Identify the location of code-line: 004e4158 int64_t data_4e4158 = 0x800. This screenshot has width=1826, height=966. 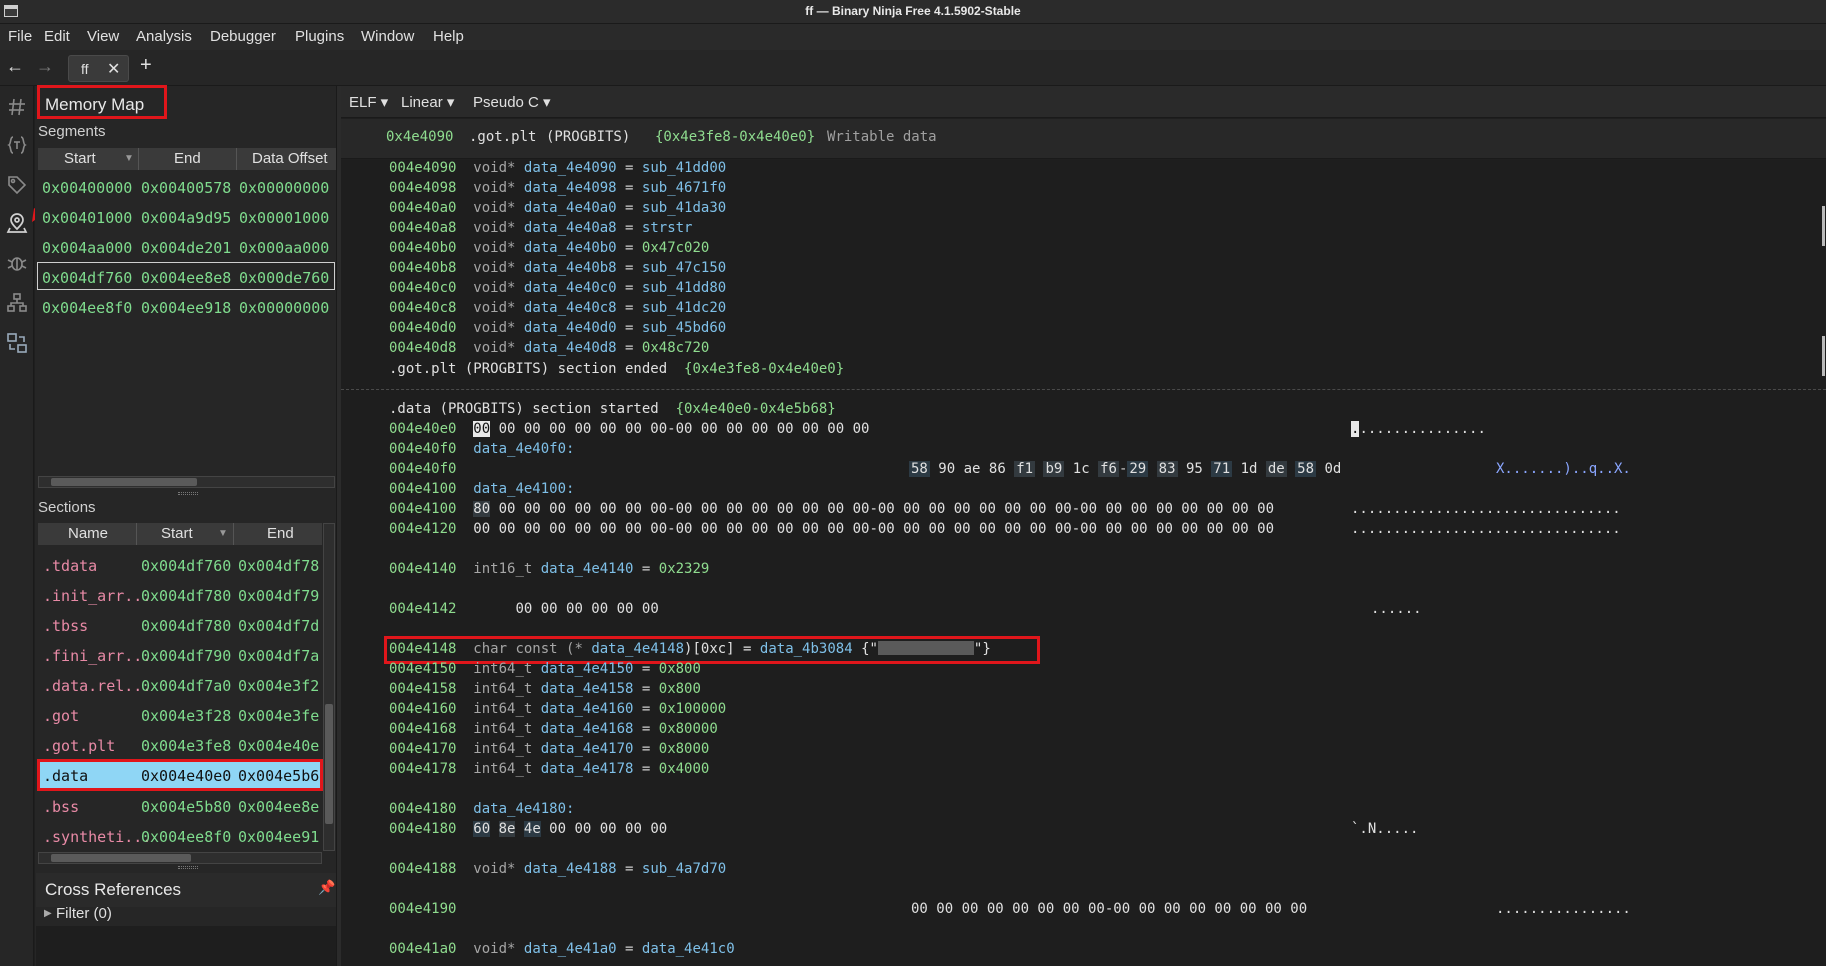
(545, 689).